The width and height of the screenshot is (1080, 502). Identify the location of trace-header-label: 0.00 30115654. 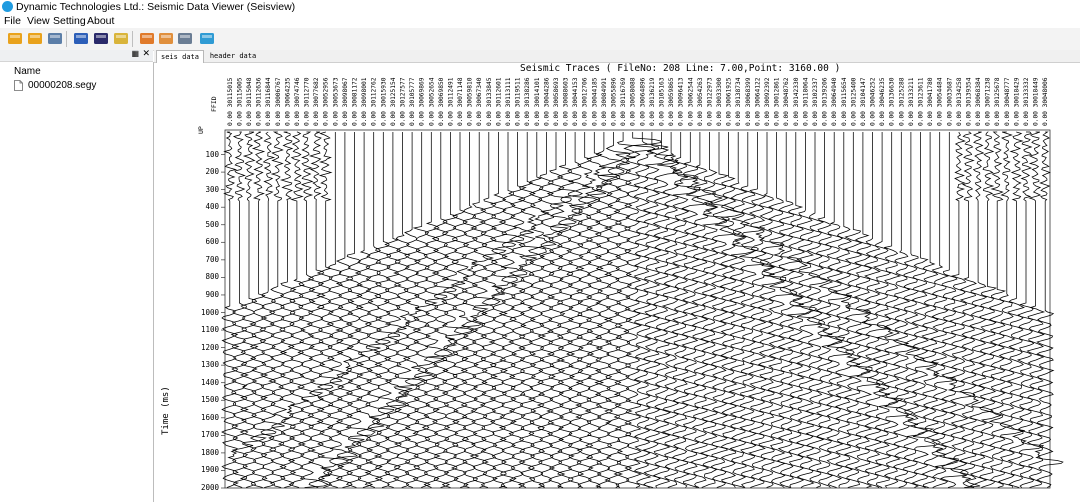
(844, 101).